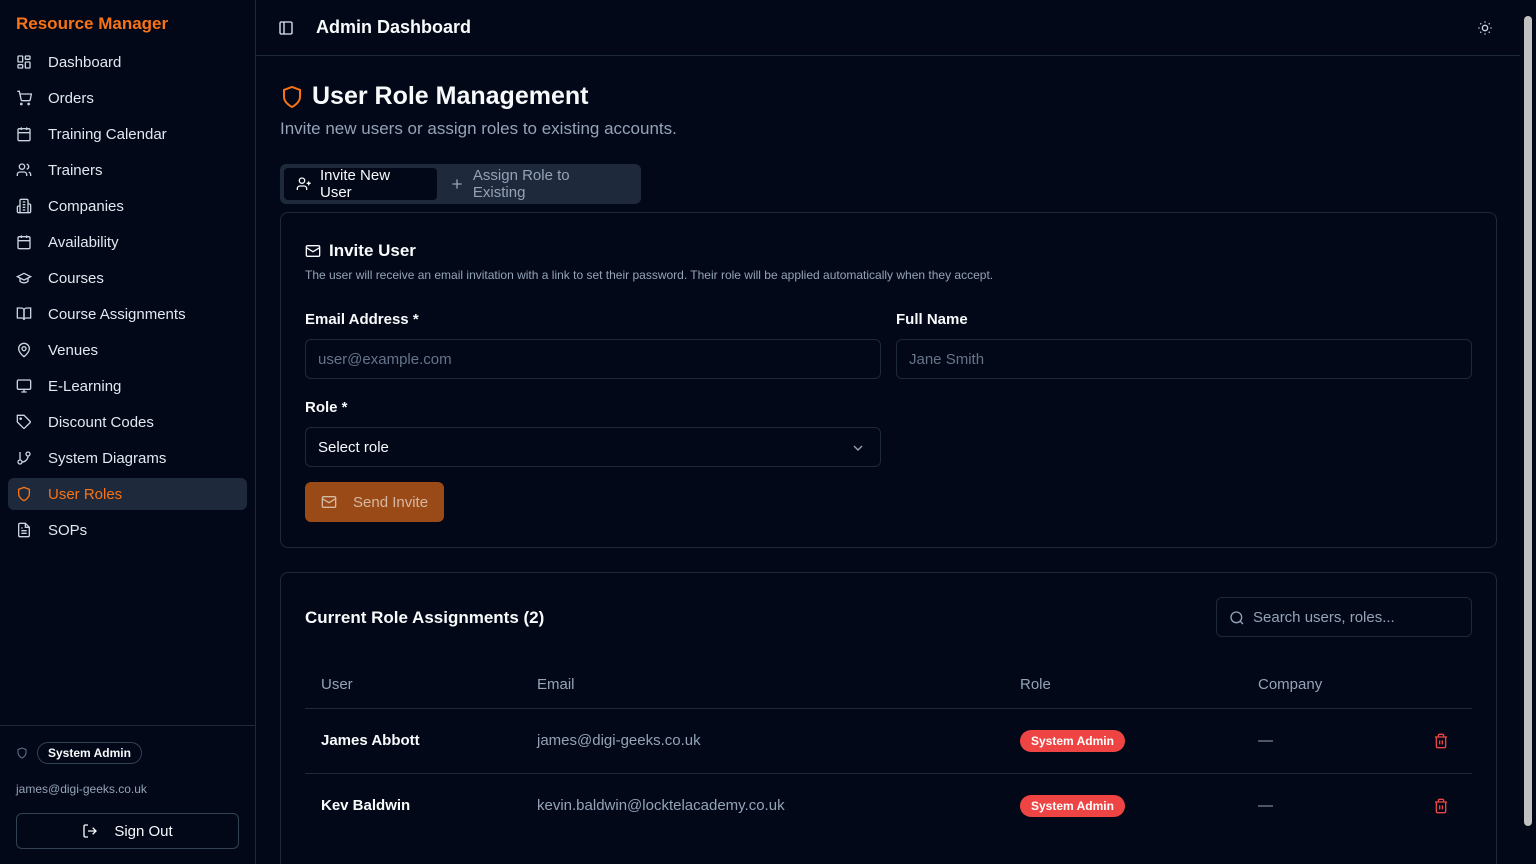 The height and width of the screenshot is (864, 1536). Describe the element at coordinates (85, 386) in the screenshot. I see `sidebar-item-label: E-Learning` at that location.